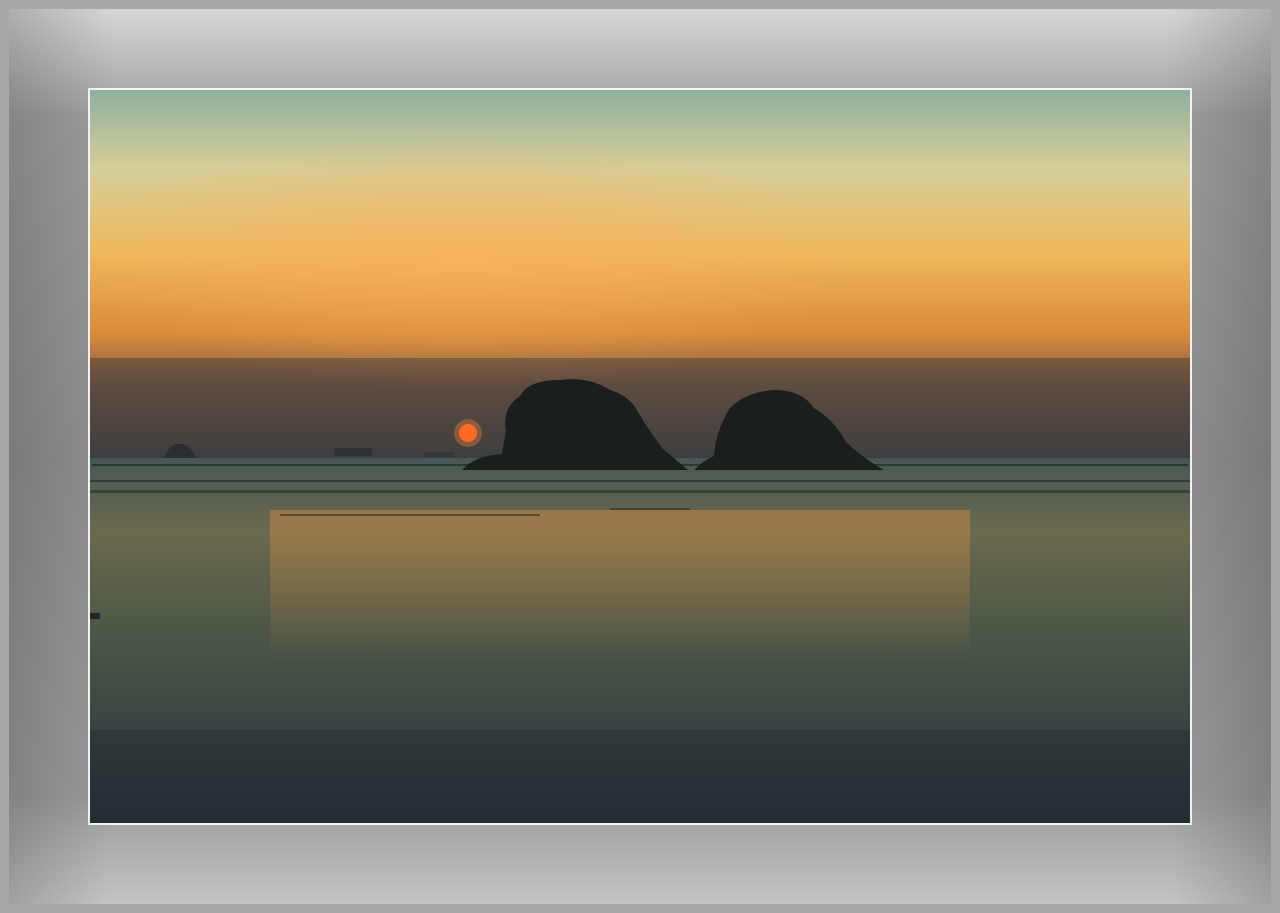 The width and height of the screenshot is (1280, 913). What do you see at coordinates (353, 452) in the screenshot?
I see `distant-ship` at bounding box center [353, 452].